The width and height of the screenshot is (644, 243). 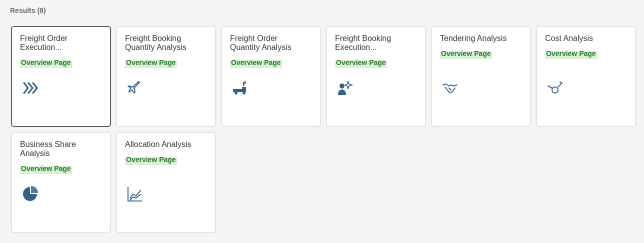 I want to click on tile-title: Freight Order Quantity Analysis, so click(x=261, y=43).